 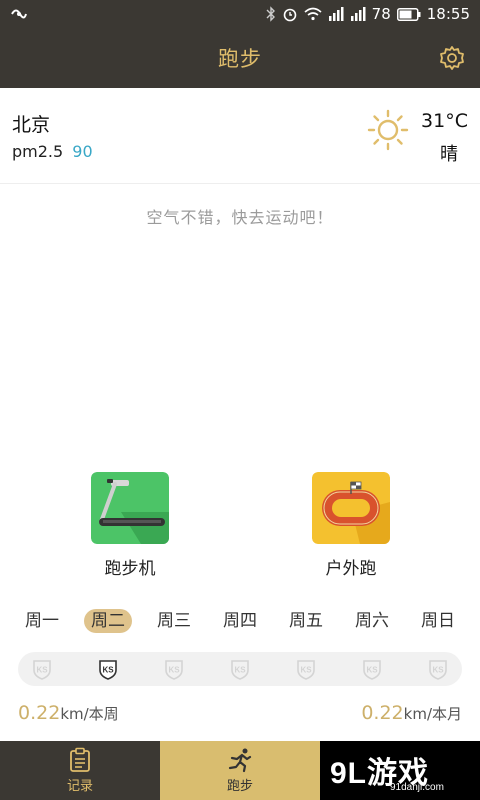 I want to click on weather-condition: 晴, so click(x=449, y=154).